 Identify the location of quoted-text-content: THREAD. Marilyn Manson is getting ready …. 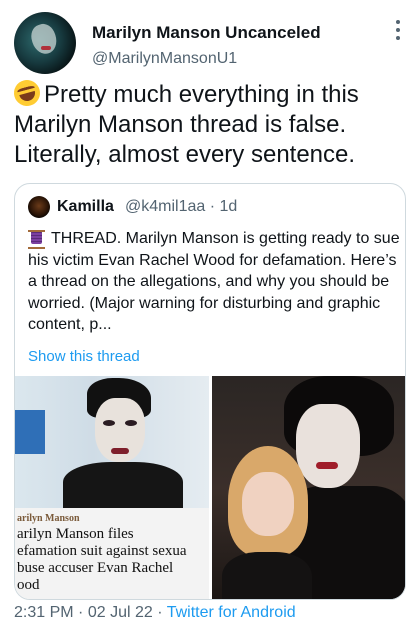
(214, 282).